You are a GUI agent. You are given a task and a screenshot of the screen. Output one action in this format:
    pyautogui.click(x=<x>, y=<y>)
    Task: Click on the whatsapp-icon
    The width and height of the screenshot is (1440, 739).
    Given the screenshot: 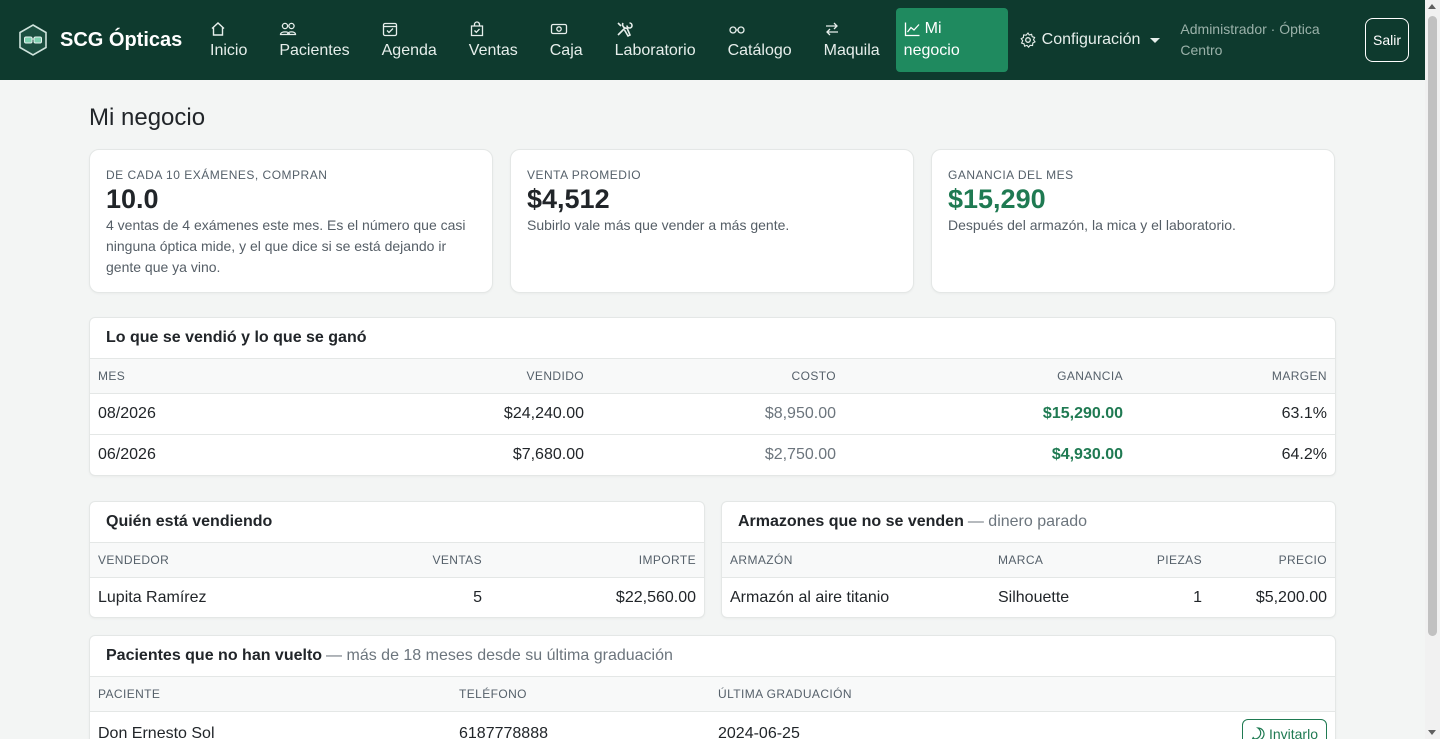 What is the action you would take?
    pyautogui.click(x=1258, y=733)
    